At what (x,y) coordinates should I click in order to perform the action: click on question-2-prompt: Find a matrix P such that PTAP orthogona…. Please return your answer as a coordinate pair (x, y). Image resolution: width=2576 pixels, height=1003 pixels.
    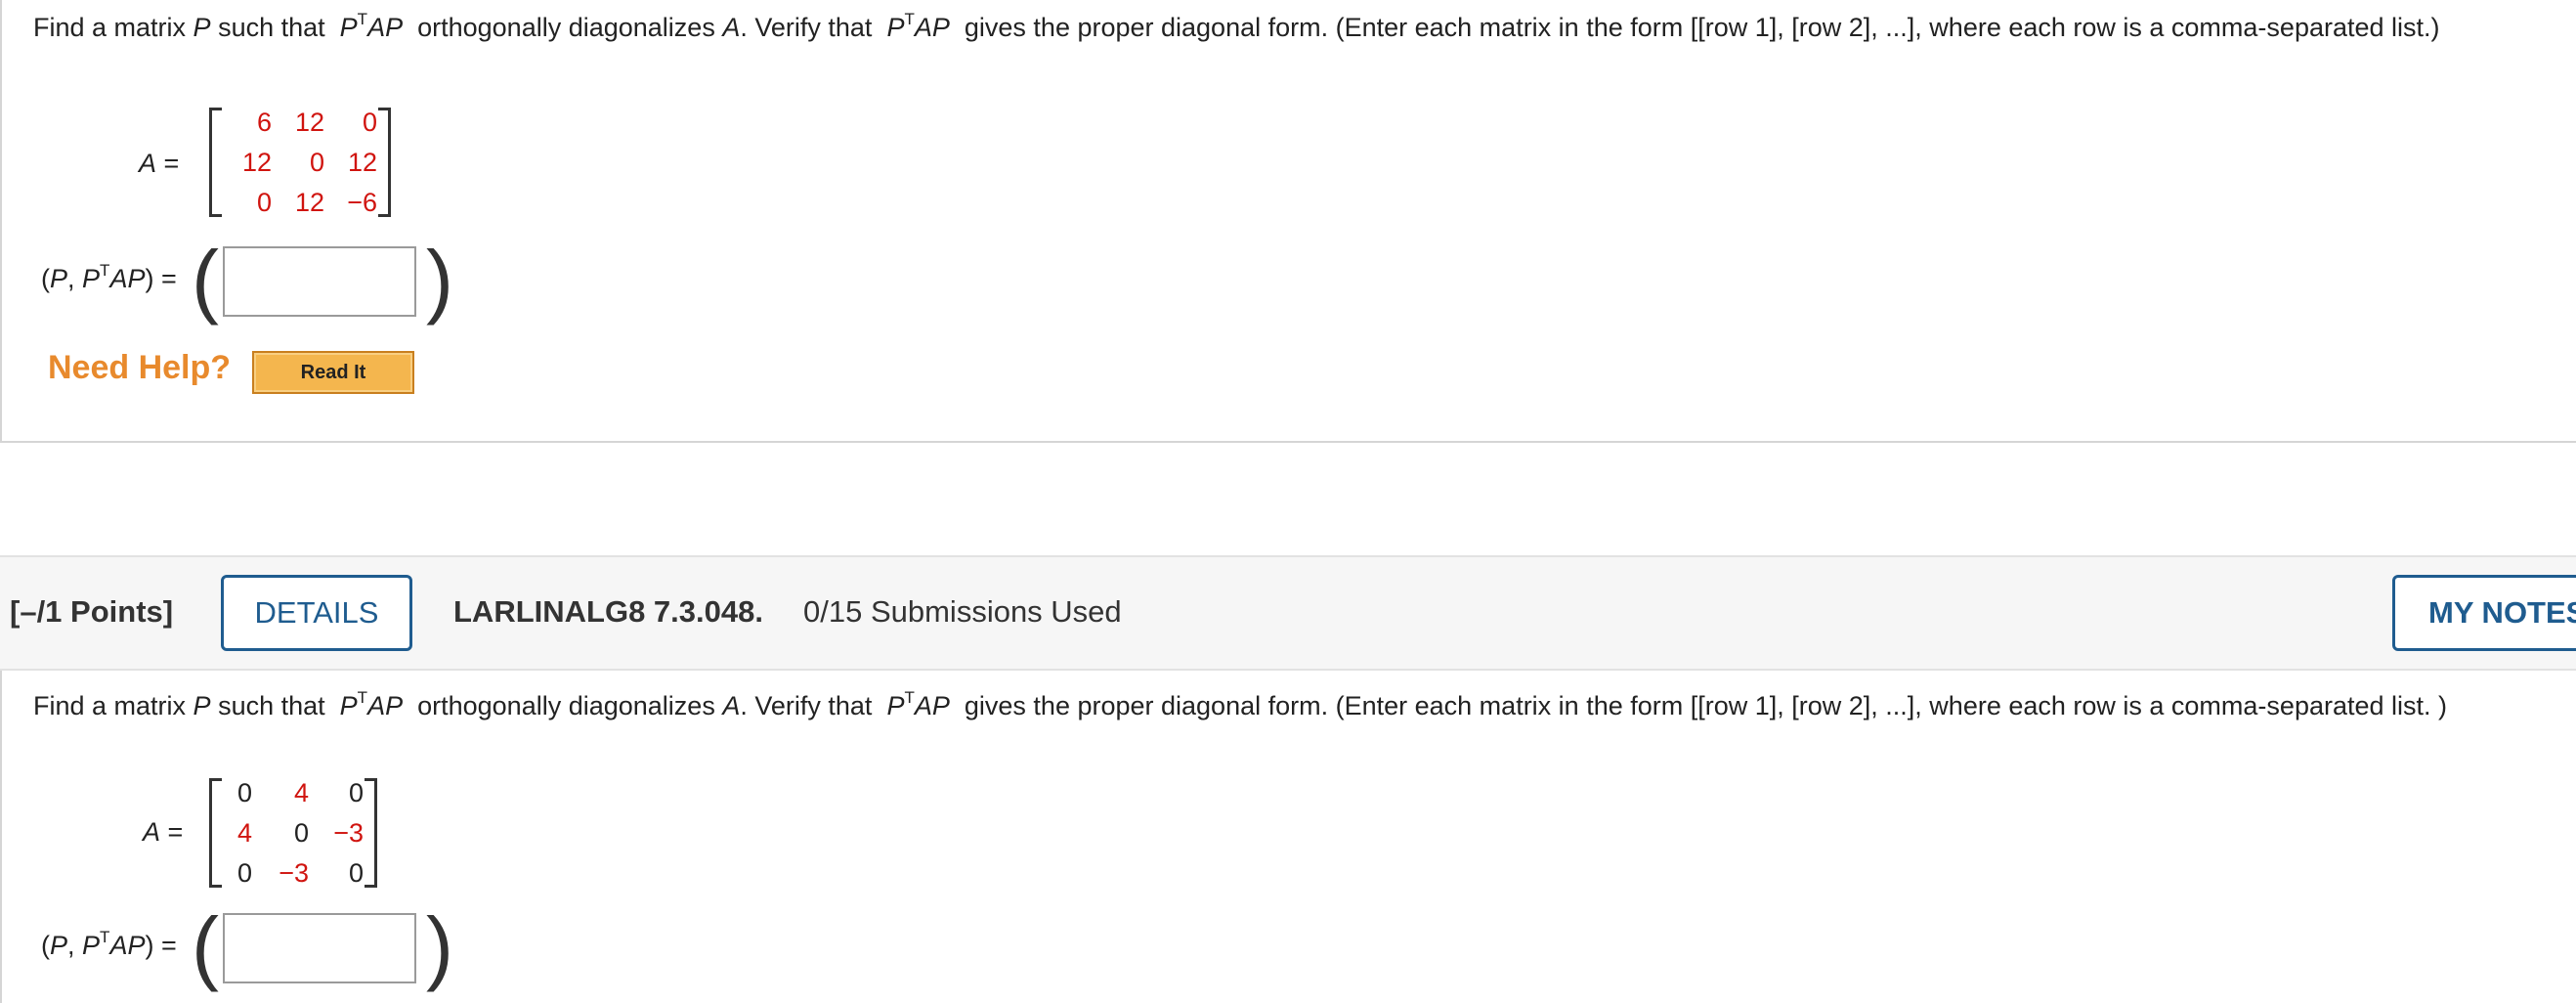
    Looking at the image, I should click on (1241, 704).